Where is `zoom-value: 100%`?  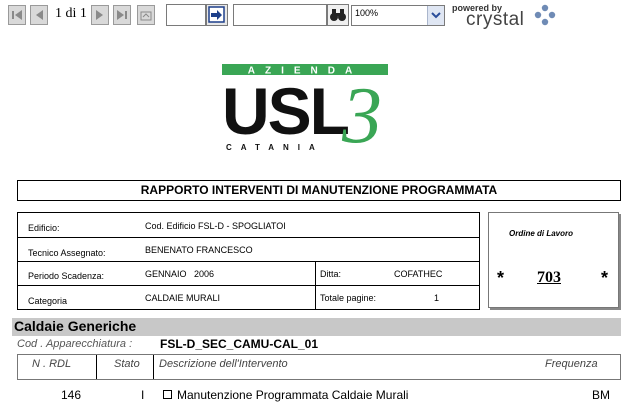
zoom-value: 100% is located at coordinates (367, 13).